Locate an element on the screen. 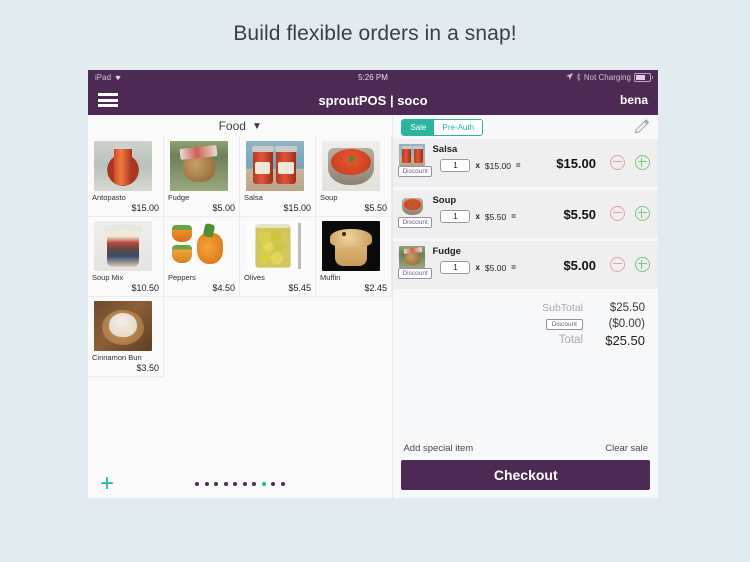 The height and width of the screenshot is (562, 750). product-name: Peppers is located at coordinates (182, 277).